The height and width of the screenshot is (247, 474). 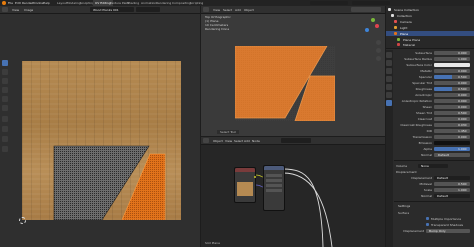 I want to click on prop-label: Surface, so click(x=404, y=213).